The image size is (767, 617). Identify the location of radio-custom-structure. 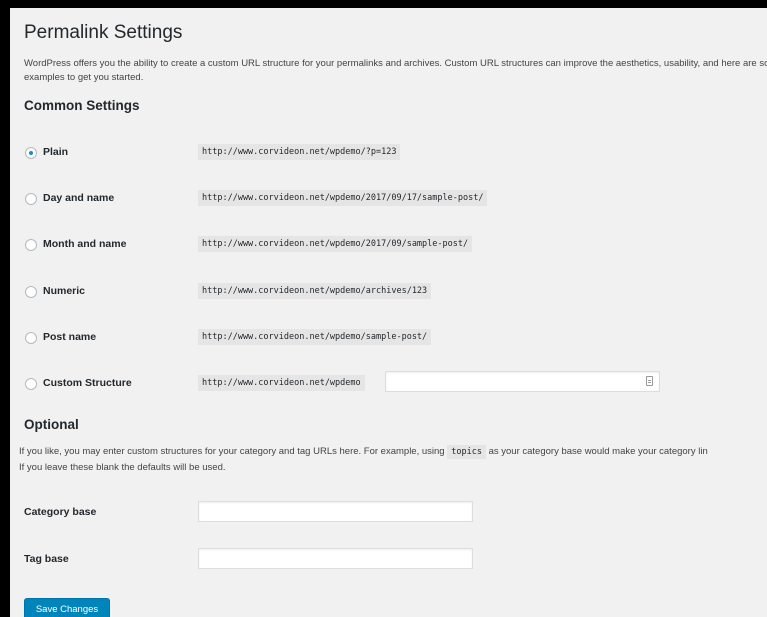
(31, 384).